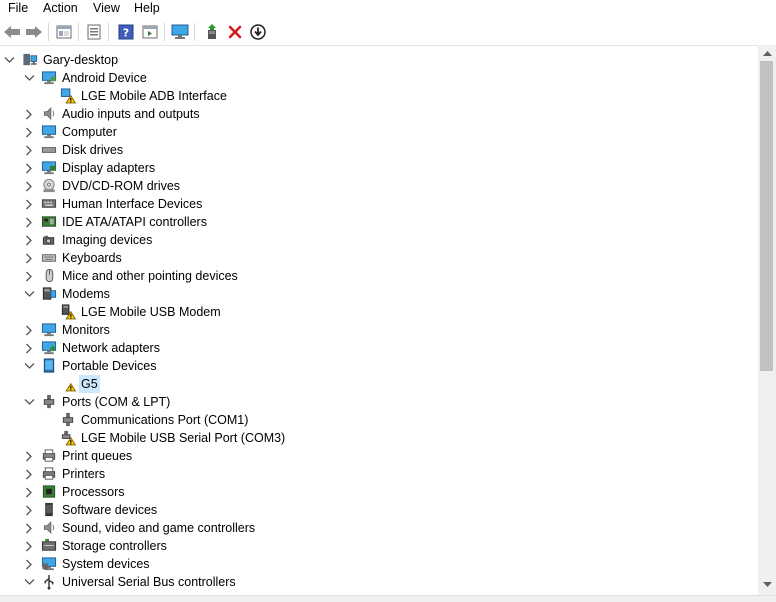  What do you see at coordinates (150, 276) in the screenshot?
I see `tree-node-label: Mice and other pointing devices` at bounding box center [150, 276].